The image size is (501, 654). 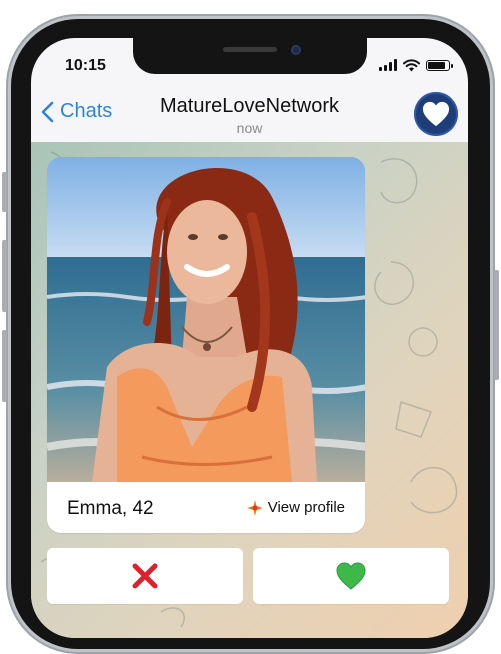 I want to click on red-x-icon, so click(x=145, y=576).